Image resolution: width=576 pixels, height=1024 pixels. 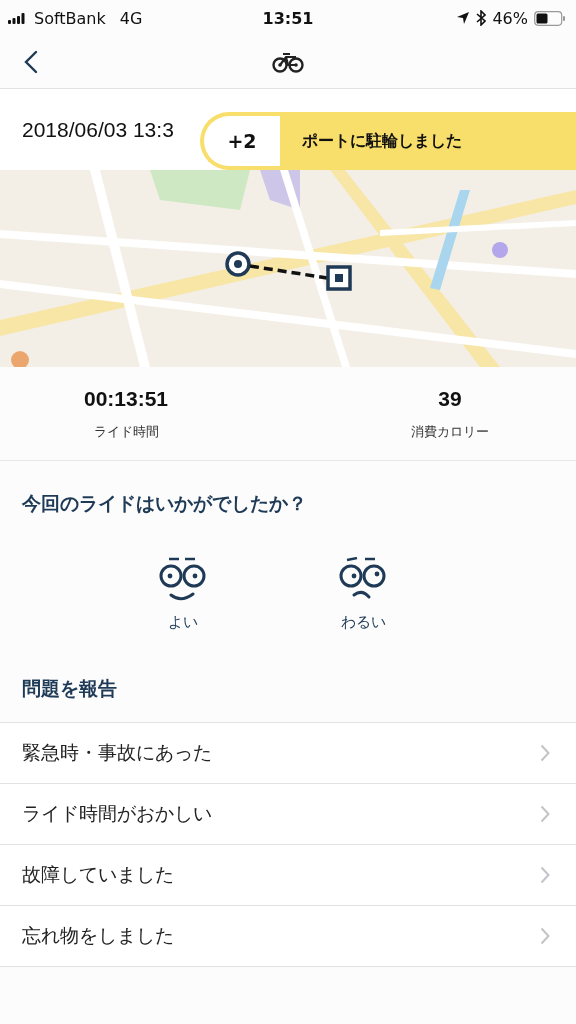 What do you see at coordinates (242, 141) in the screenshot?
I see `points-badge: +2` at bounding box center [242, 141].